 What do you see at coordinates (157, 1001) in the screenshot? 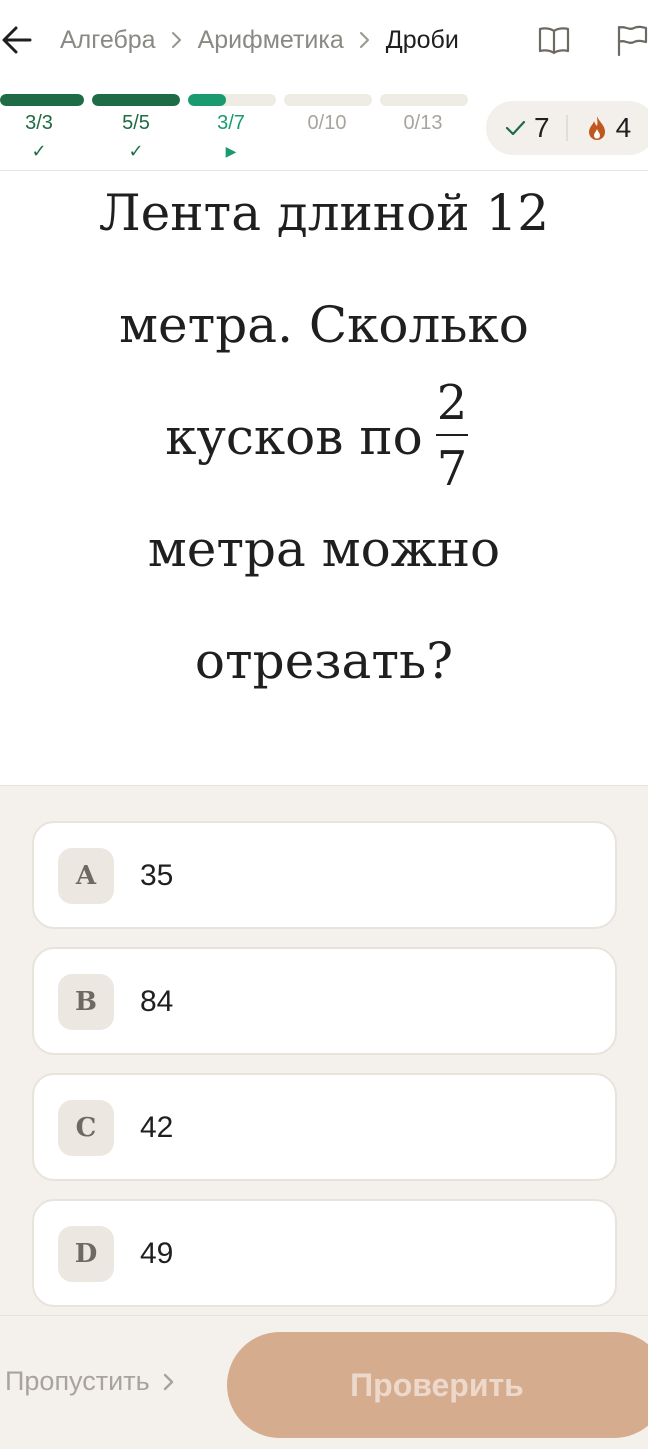
I see `option-text: 84` at bounding box center [157, 1001].